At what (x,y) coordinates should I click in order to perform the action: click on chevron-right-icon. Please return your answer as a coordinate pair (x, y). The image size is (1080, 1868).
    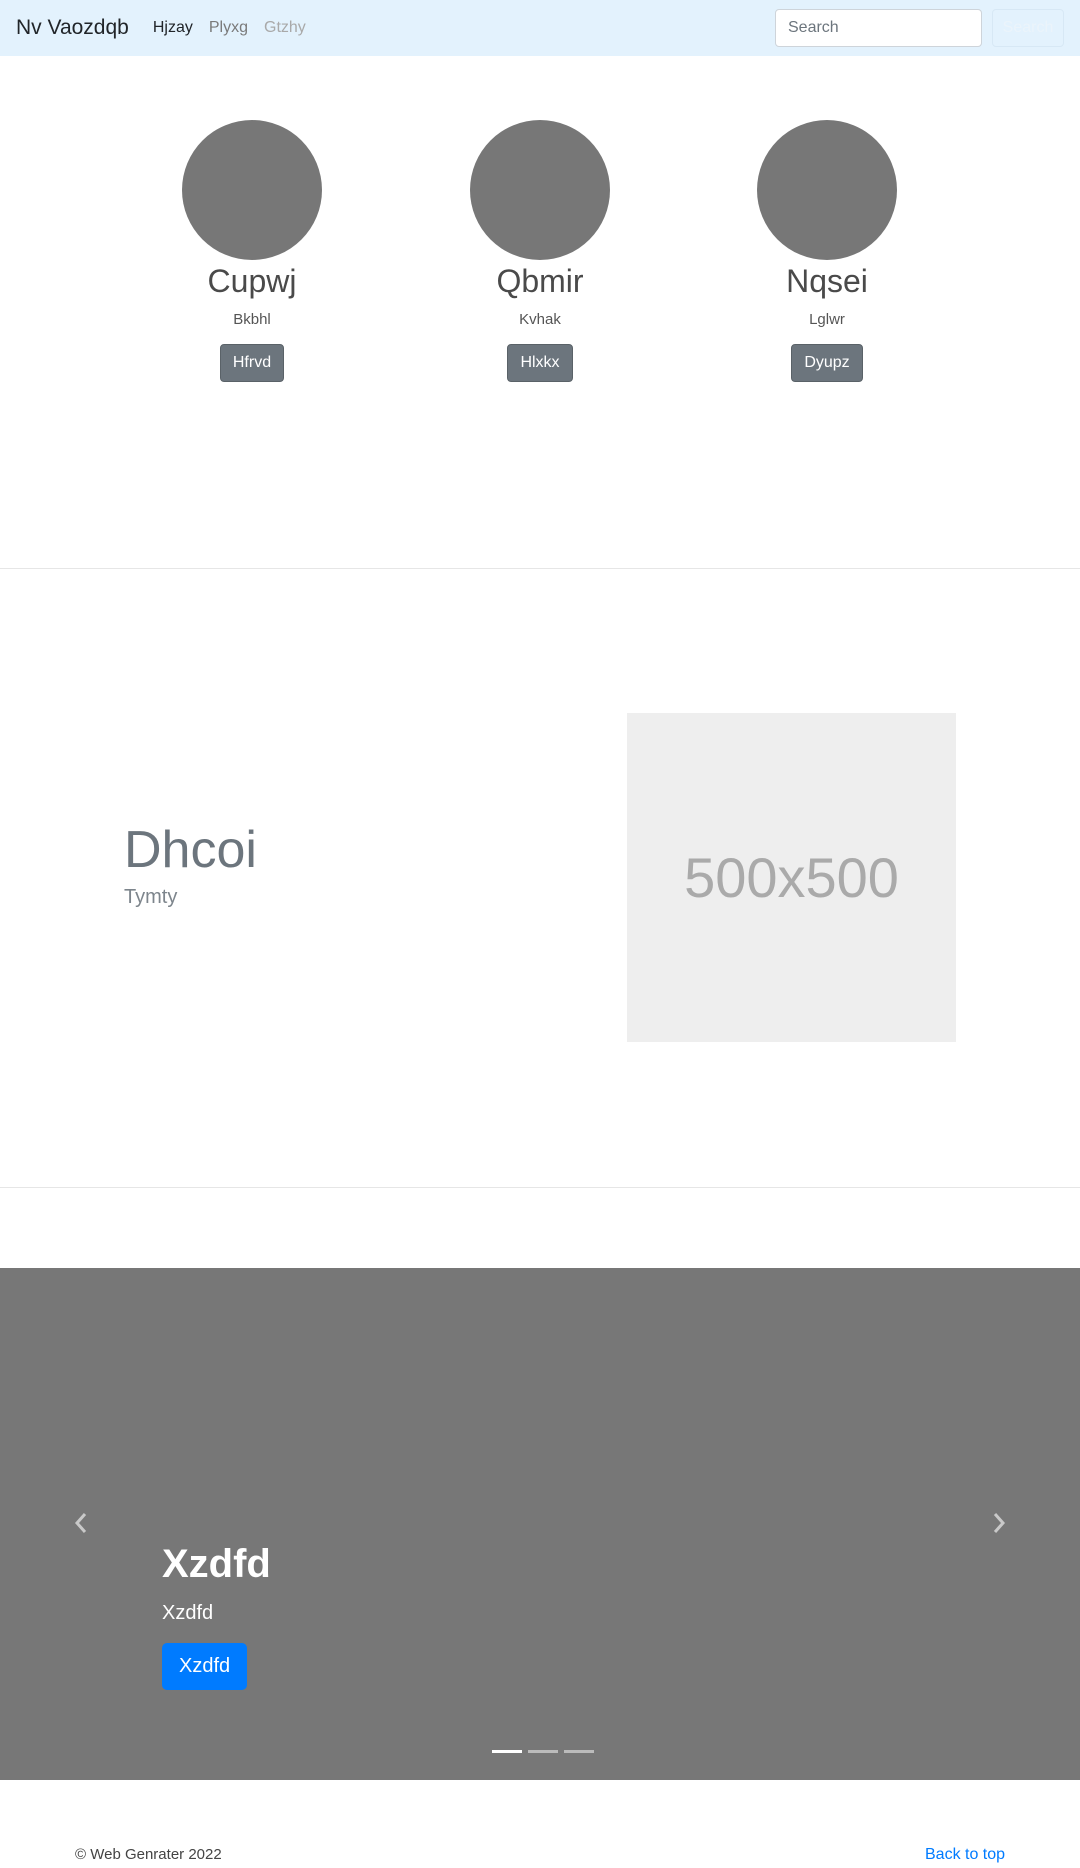
    Looking at the image, I should click on (999, 1523).